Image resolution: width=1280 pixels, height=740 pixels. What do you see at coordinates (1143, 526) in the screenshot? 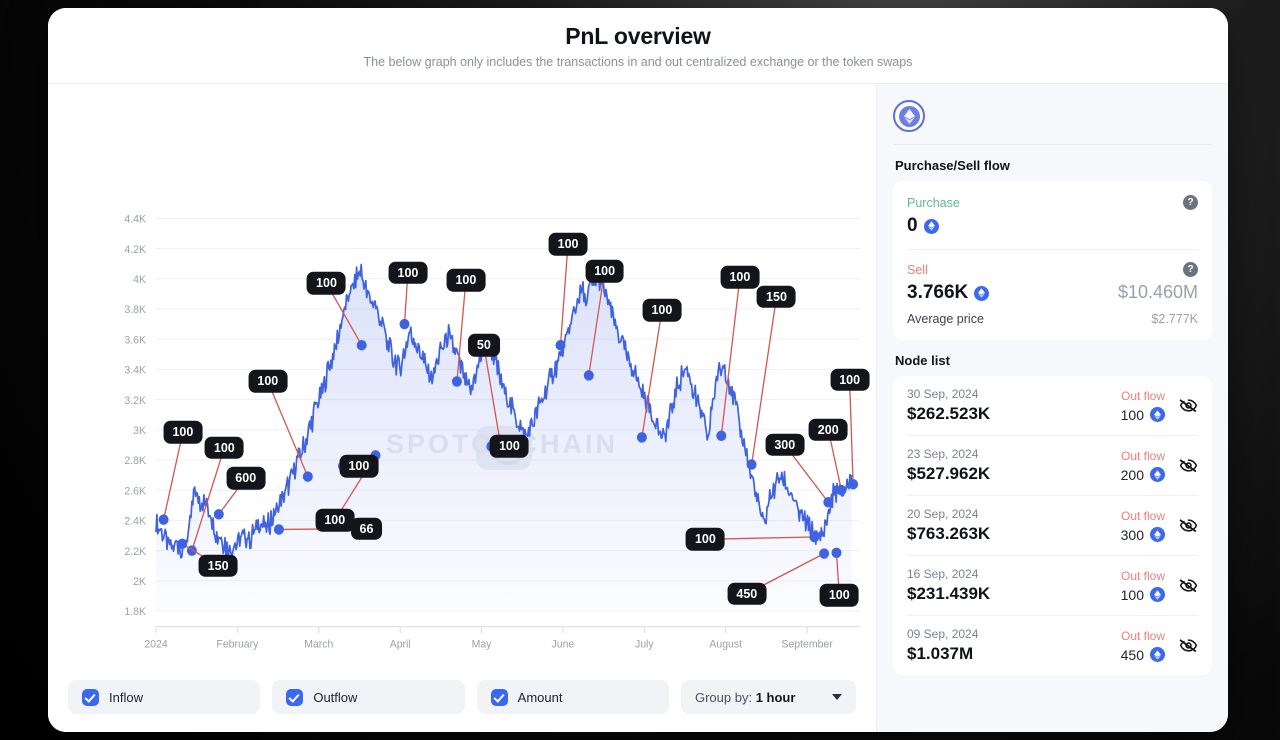
I see `node-flow-info: Out flow 300` at bounding box center [1143, 526].